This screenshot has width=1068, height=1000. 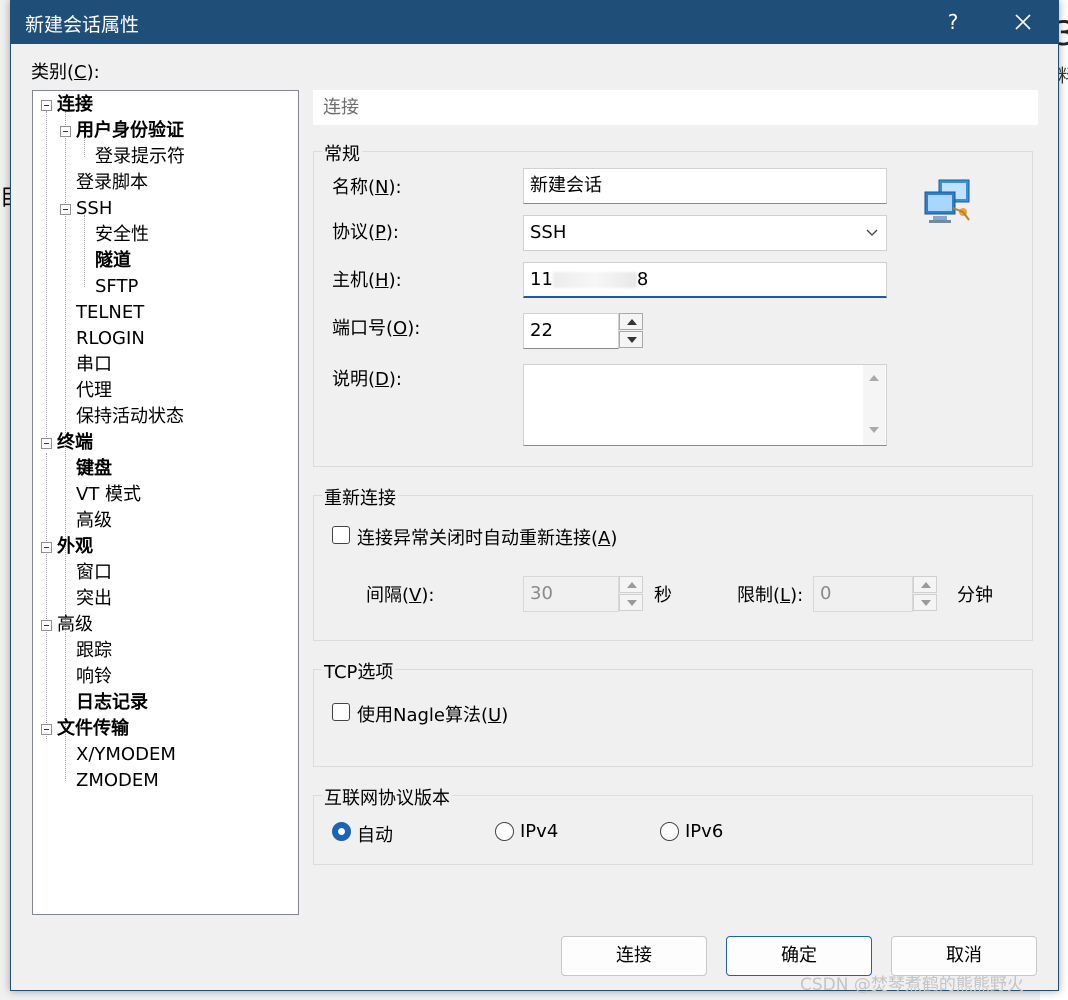 I want to click on tree-item-terminal-advanced: 高级, so click(x=94, y=521).